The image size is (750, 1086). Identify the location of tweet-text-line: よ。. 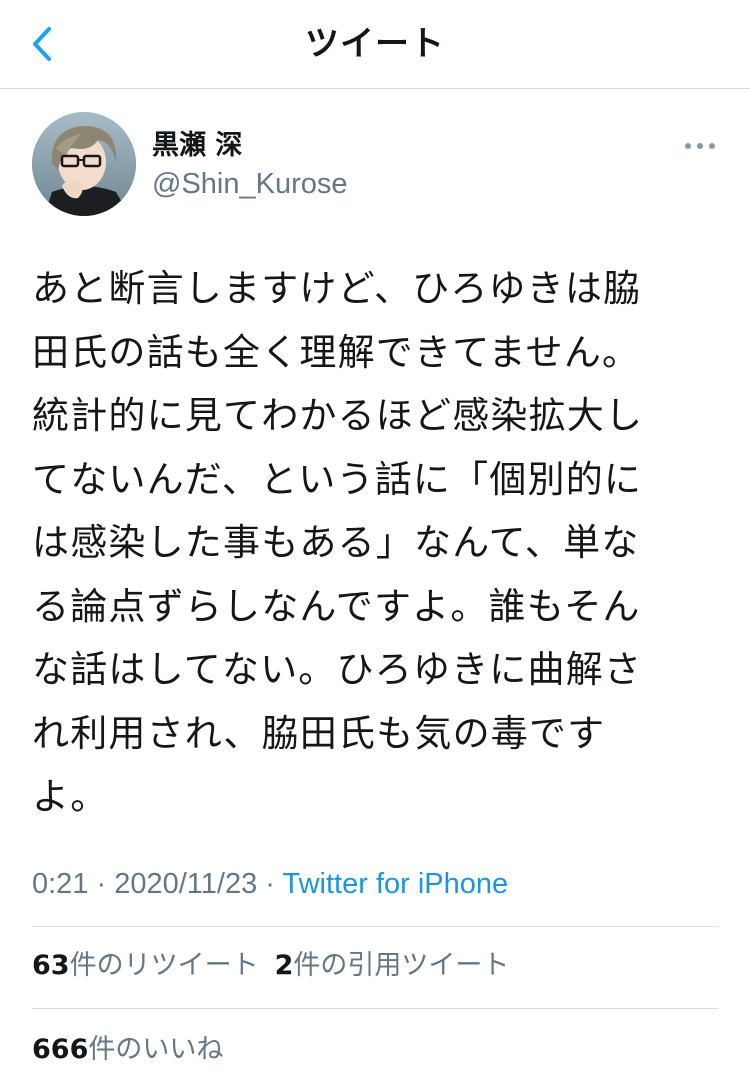
(70, 796).